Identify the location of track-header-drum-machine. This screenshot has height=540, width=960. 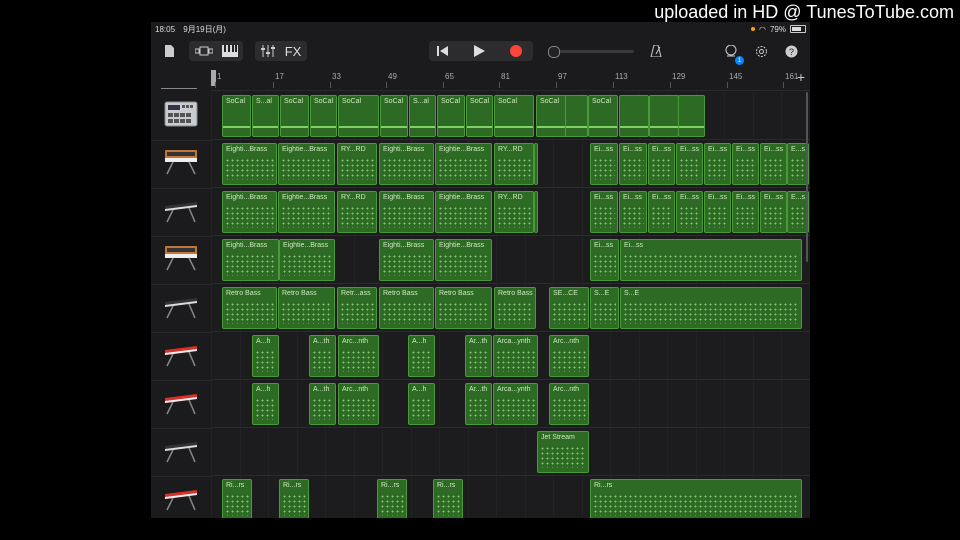
(181, 116).